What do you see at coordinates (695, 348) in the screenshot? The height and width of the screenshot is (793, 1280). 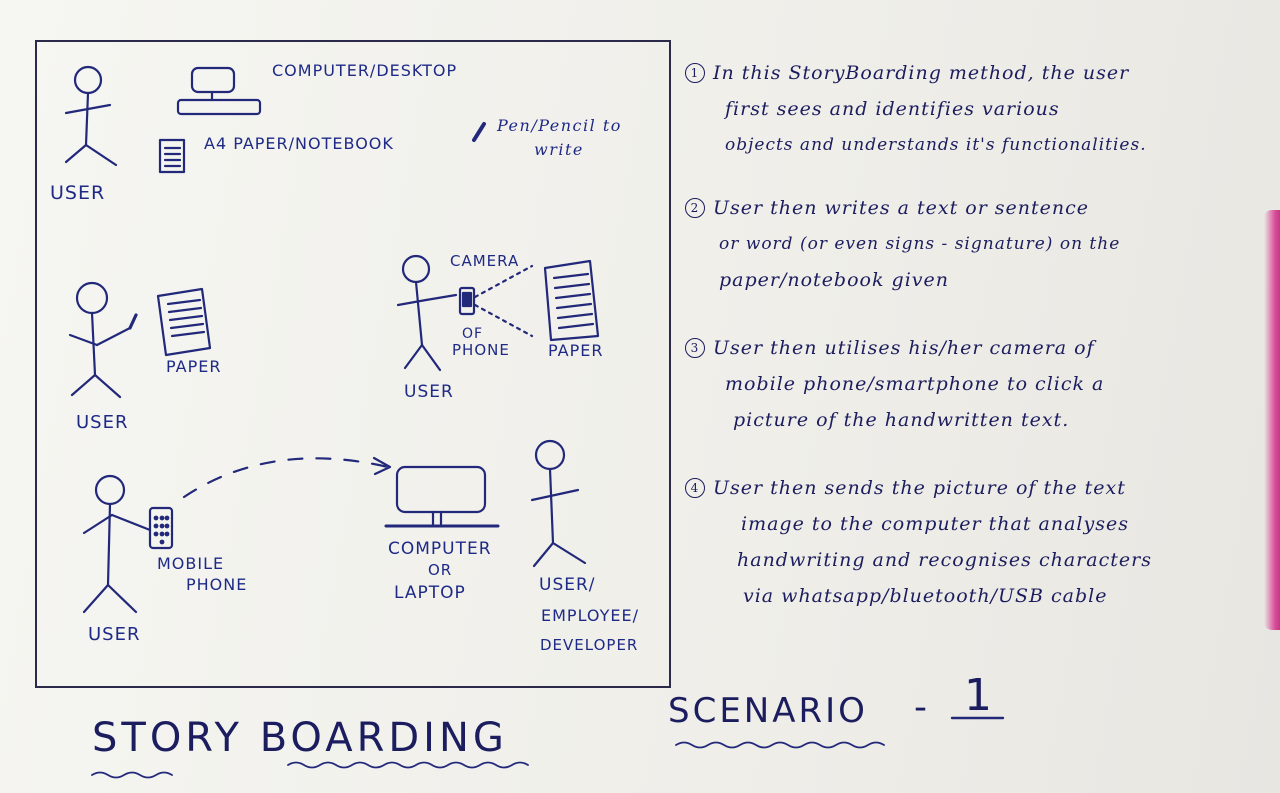 I see `note-3-number: 3` at bounding box center [695, 348].